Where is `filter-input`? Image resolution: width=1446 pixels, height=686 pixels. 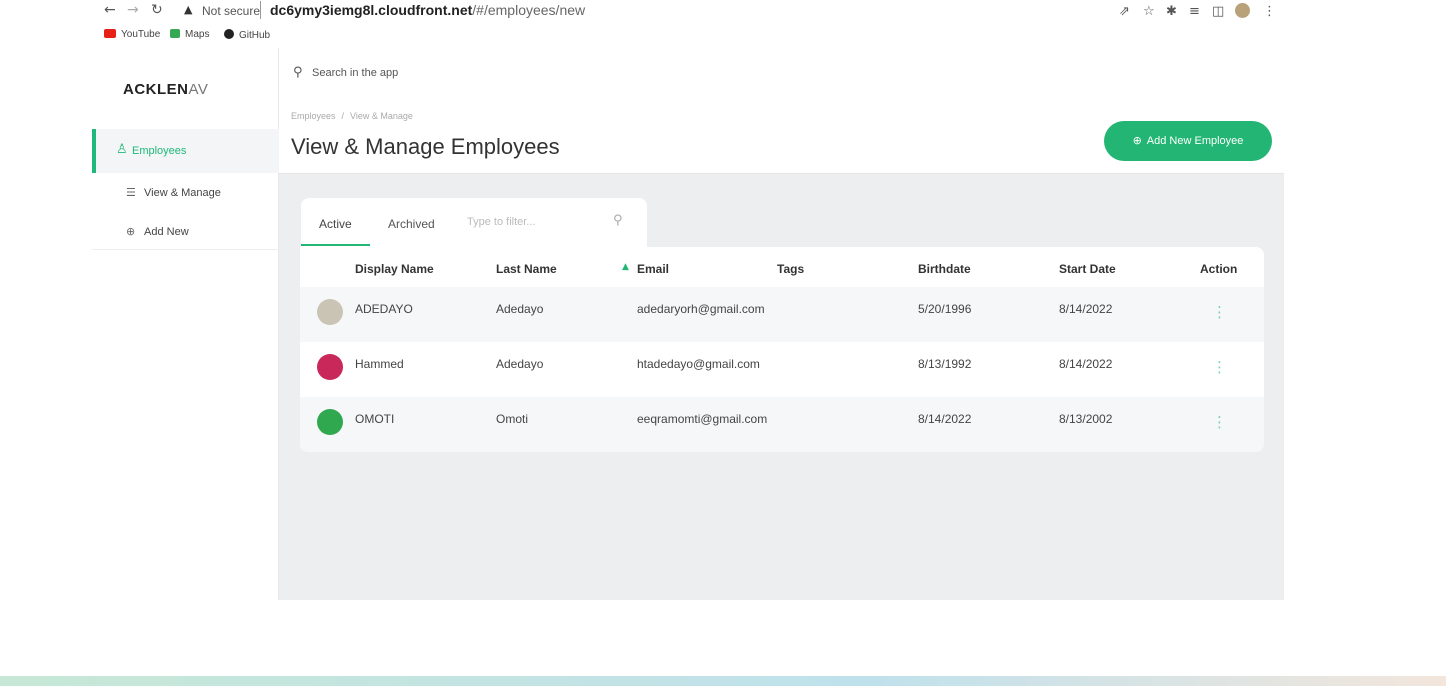 filter-input is located at coordinates (547, 222).